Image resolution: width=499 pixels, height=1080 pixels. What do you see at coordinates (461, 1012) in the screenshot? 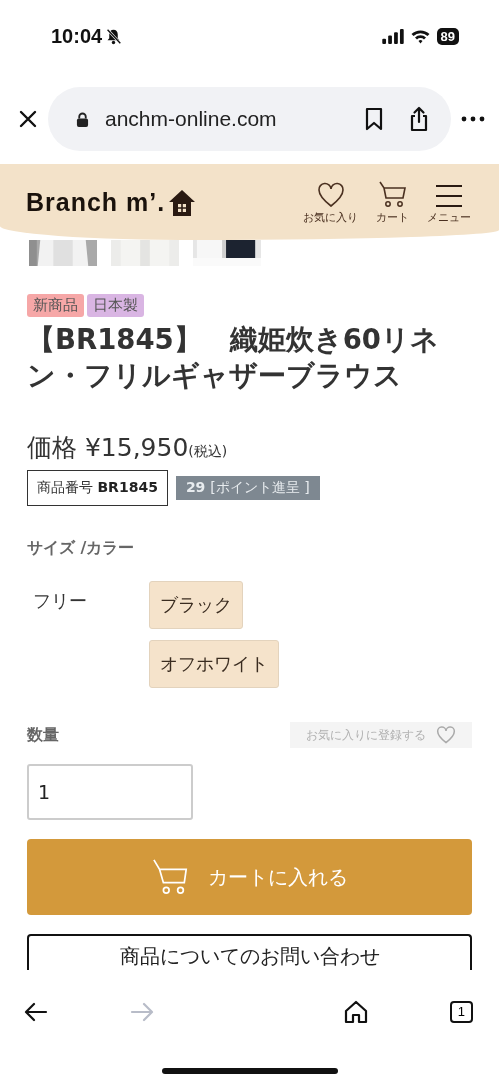
I see `tabs-button: 1` at bounding box center [461, 1012].